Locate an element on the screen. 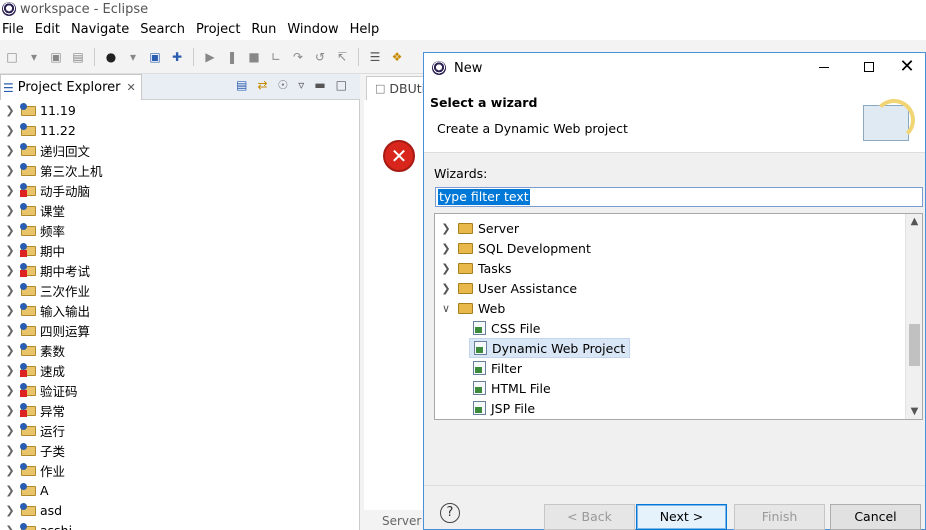 This screenshot has height=530, width=926. tree-item: ❯ 动手动脑 is located at coordinates (180, 190).